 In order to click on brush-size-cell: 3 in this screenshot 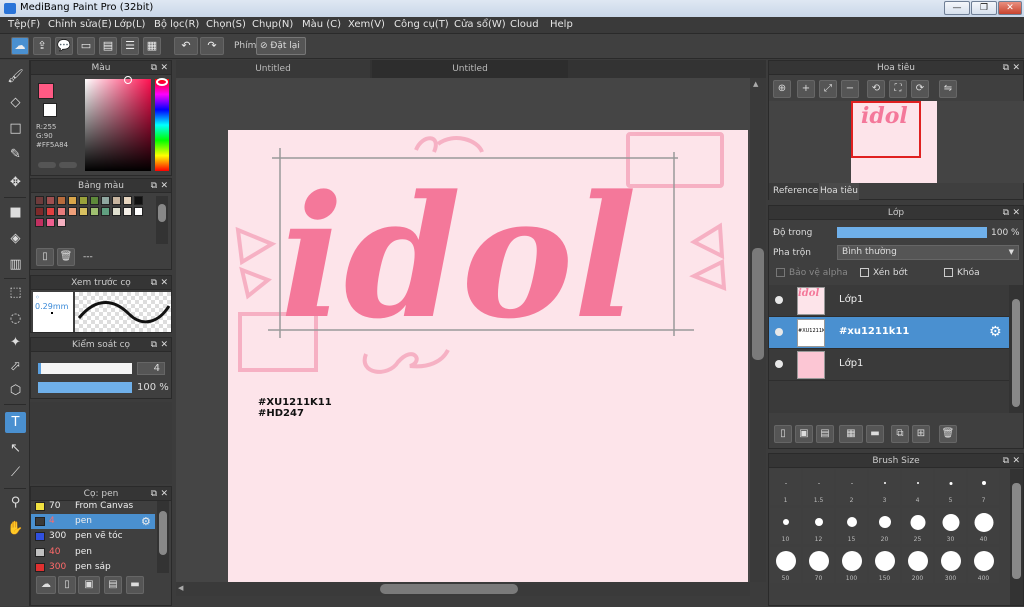, I will do `click(884, 487)`.